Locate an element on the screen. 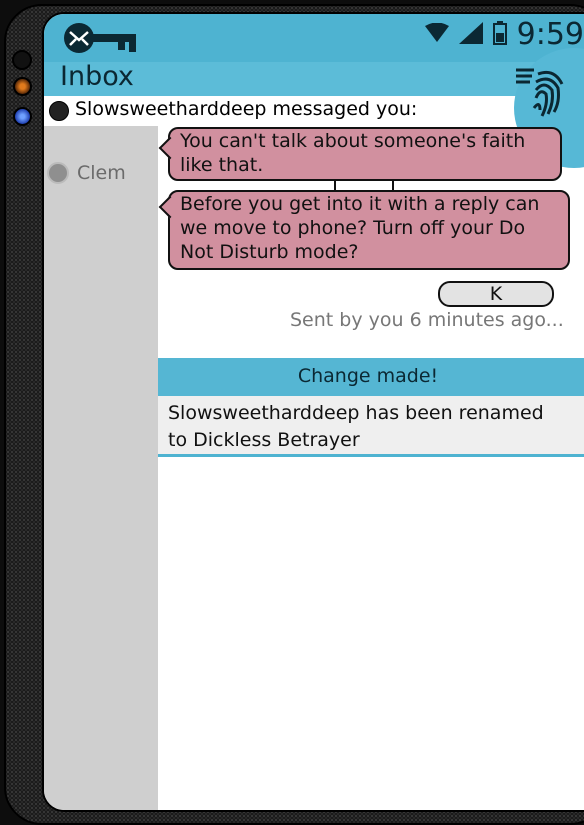 The width and height of the screenshot is (584, 825). avatar is located at coordinates (59, 111).